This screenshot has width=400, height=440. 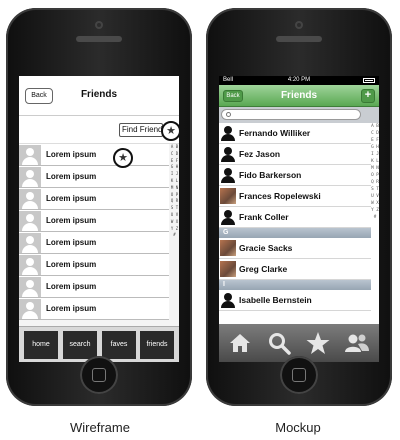 I want to click on contact-name: Frances Ropelewski, so click(x=280, y=196).